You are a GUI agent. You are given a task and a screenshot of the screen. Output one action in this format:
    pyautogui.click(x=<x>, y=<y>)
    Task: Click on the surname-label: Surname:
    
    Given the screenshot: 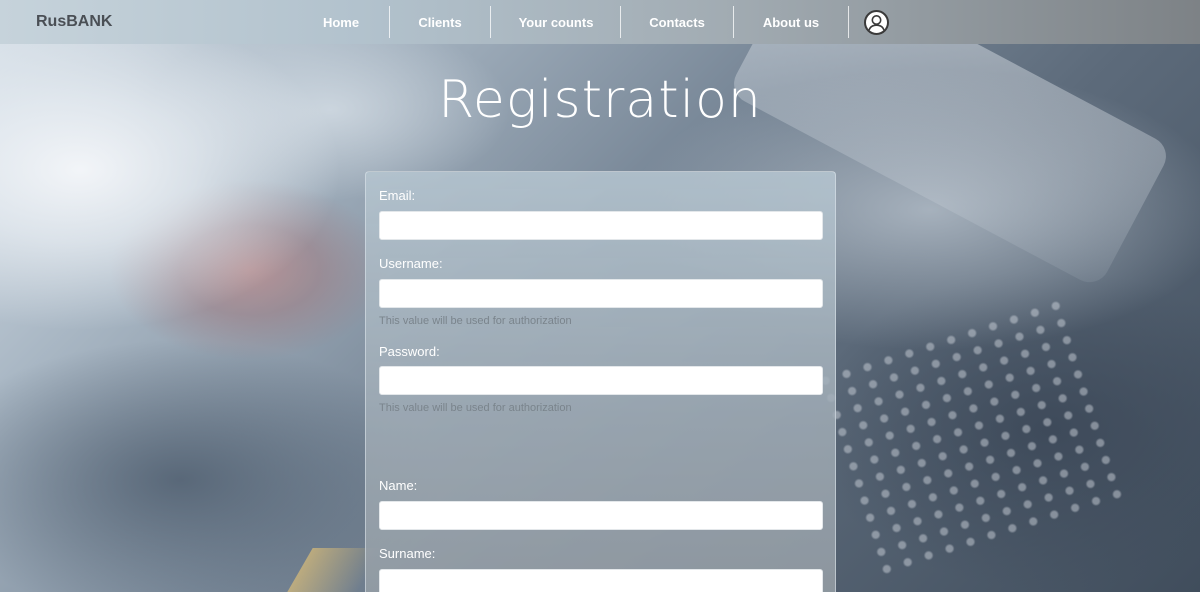 What is the action you would take?
    pyautogui.click(x=407, y=553)
    